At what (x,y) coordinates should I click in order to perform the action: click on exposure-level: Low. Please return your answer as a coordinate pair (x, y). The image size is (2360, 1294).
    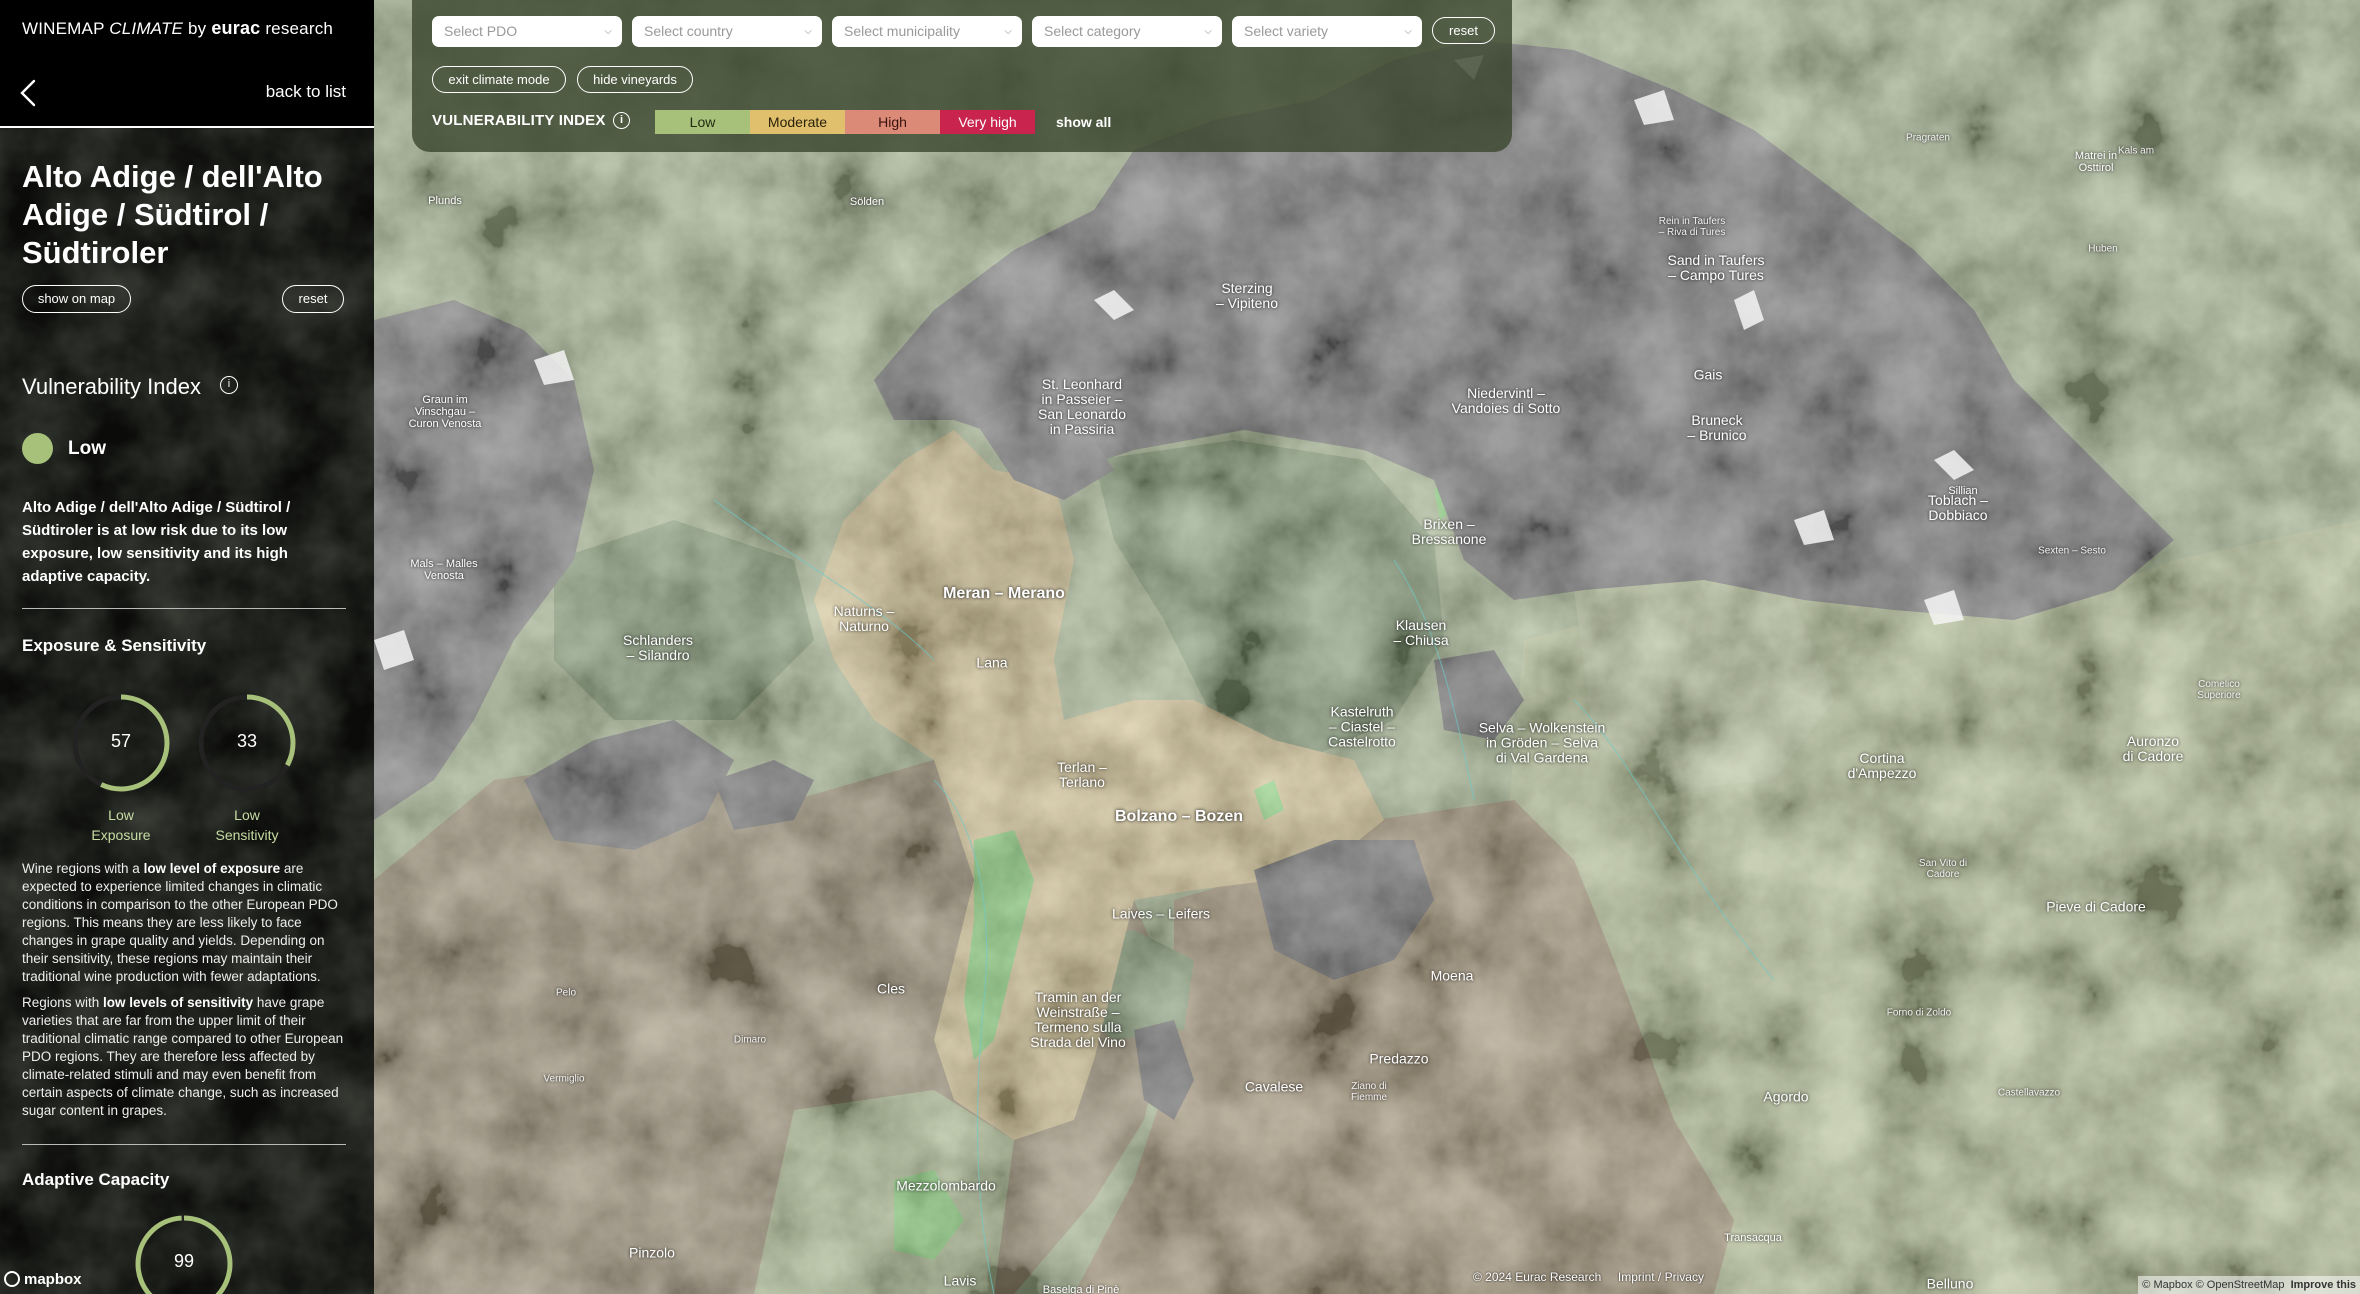
    Looking at the image, I should click on (121, 815).